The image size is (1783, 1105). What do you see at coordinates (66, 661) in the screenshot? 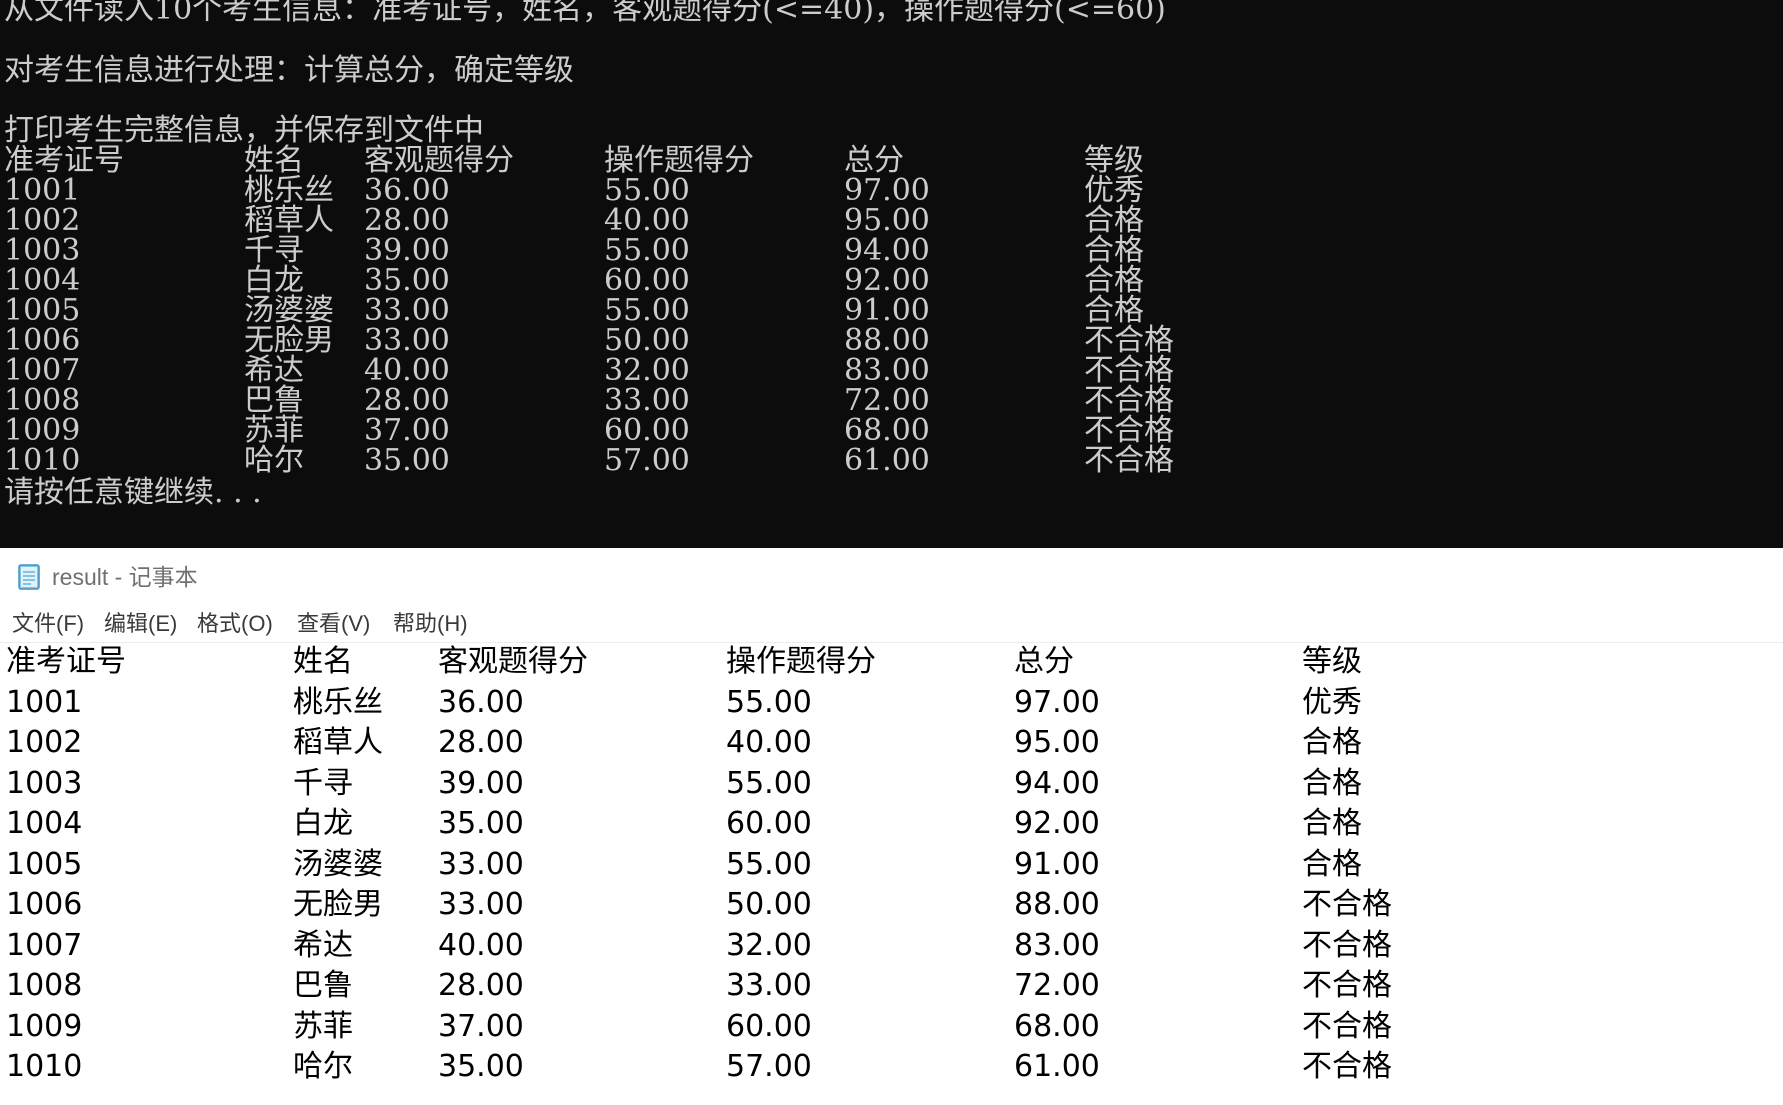
I see `notepad-header-id: 准考证号` at bounding box center [66, 661].